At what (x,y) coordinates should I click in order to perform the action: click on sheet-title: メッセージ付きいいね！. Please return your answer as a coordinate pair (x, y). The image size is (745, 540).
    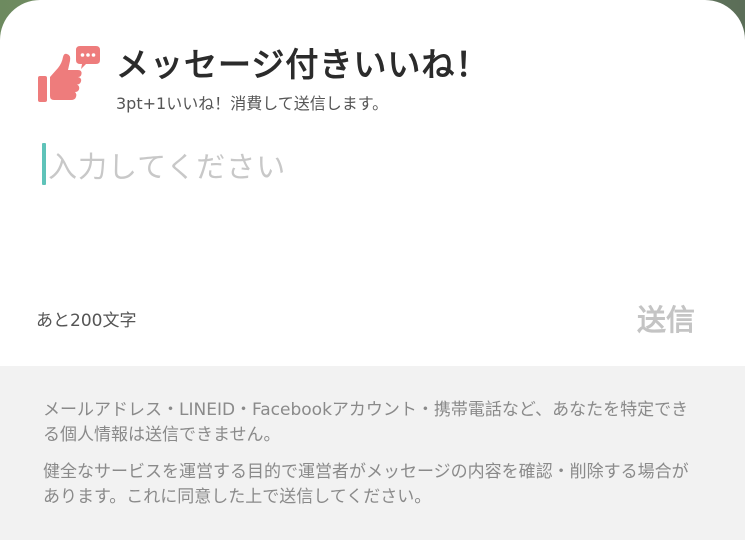
    Looking at the image, I should click on (303, 64).